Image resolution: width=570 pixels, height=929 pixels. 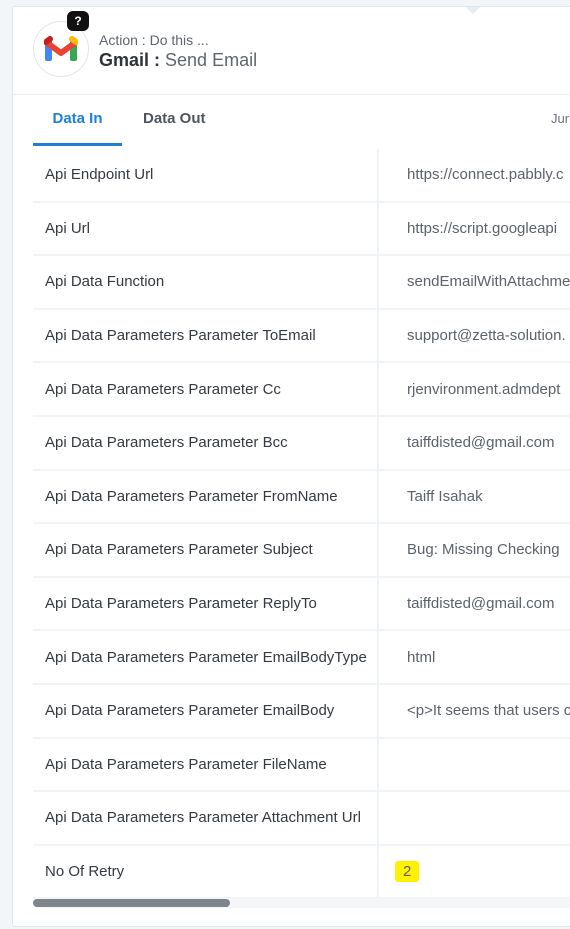 What do you see at coordinates (174, 121) in the screenshot?
I see `tab-data-out: Data Out` at bounding box center [174, 121].